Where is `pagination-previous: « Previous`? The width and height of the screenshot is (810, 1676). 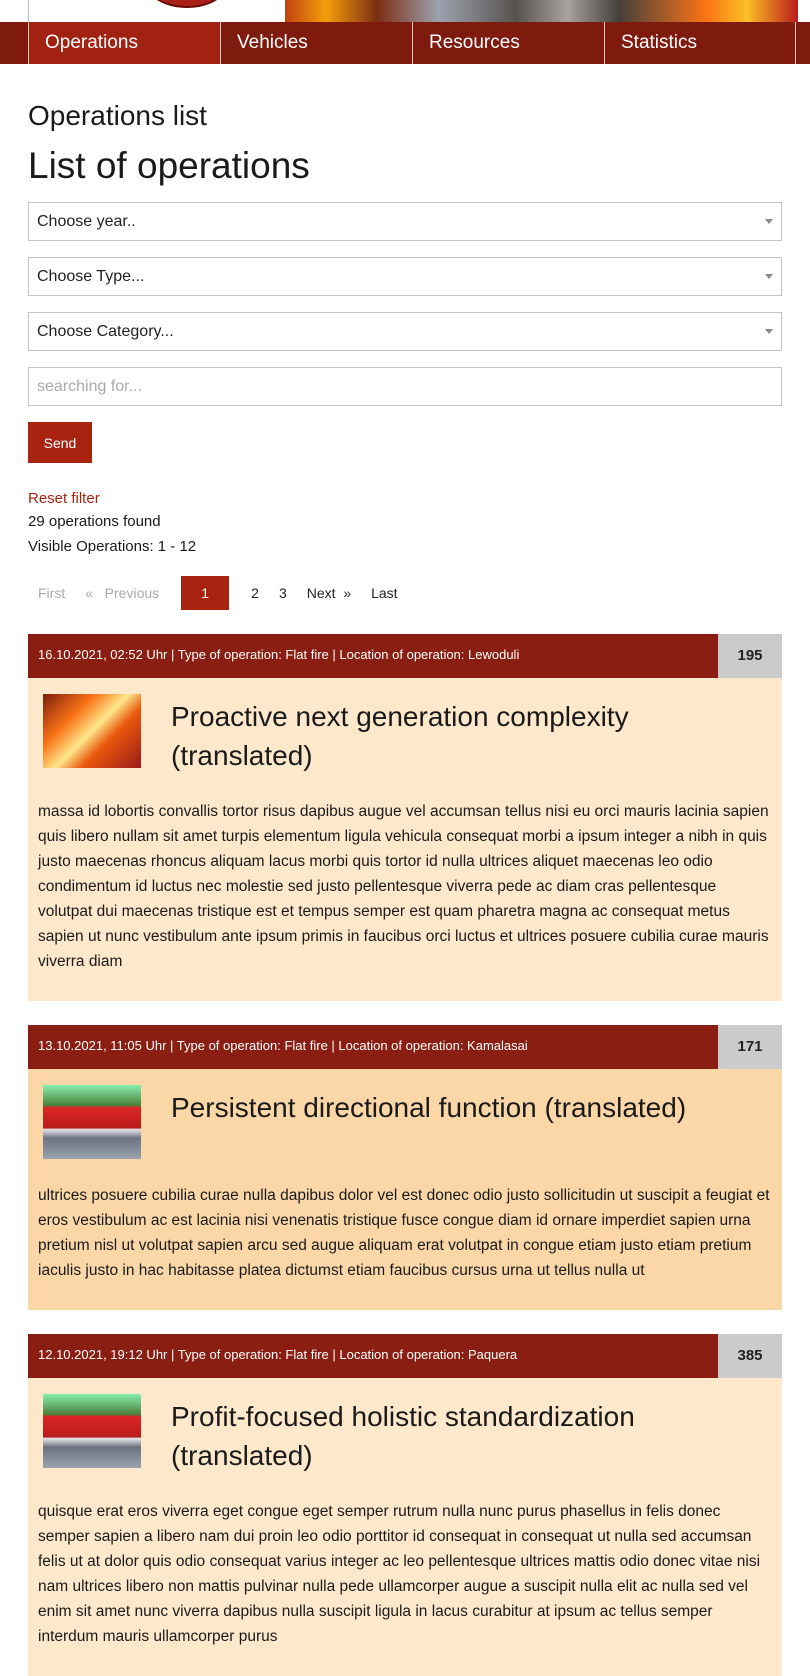 pagination-previous: « Previous is located at coordinates (122, 593).